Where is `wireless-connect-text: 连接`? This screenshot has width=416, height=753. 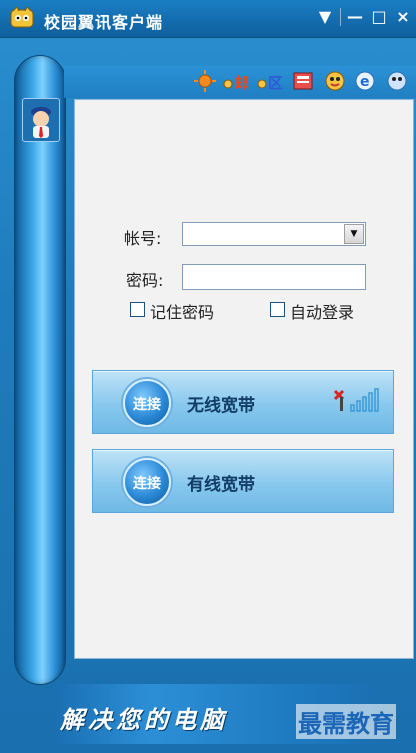 wireless-connect-text: 连接 is located at coordinates (147, 405).